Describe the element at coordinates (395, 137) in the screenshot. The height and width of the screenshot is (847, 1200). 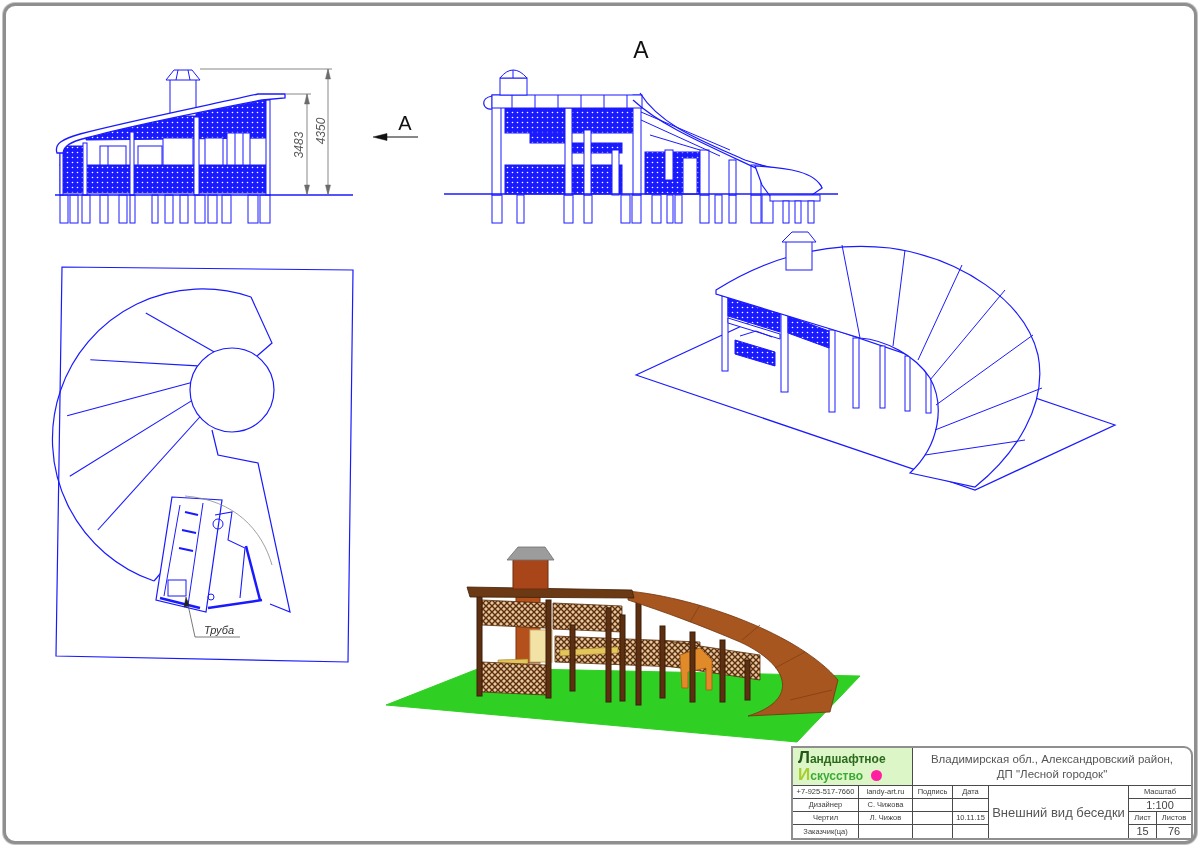
I see `section-arrow` at that location.